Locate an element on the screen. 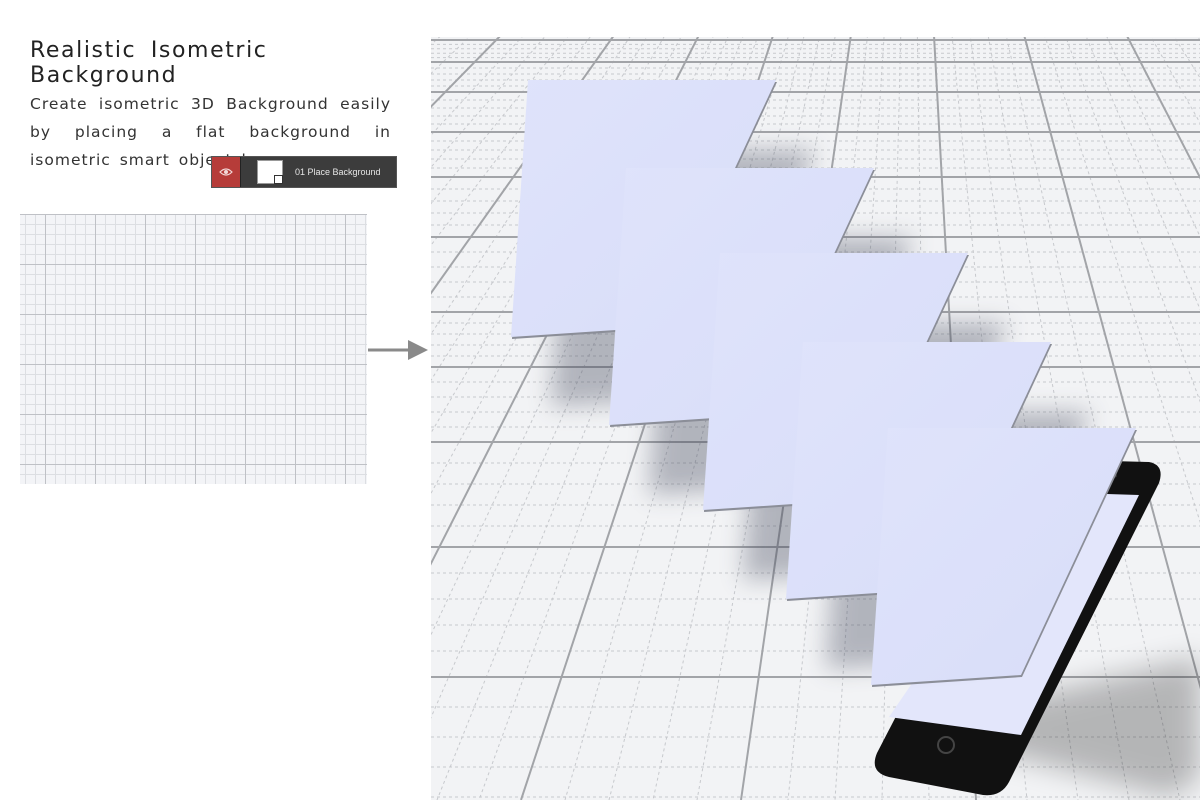  smart-object-thumbnail-icon is located at coordinates (270, 172).